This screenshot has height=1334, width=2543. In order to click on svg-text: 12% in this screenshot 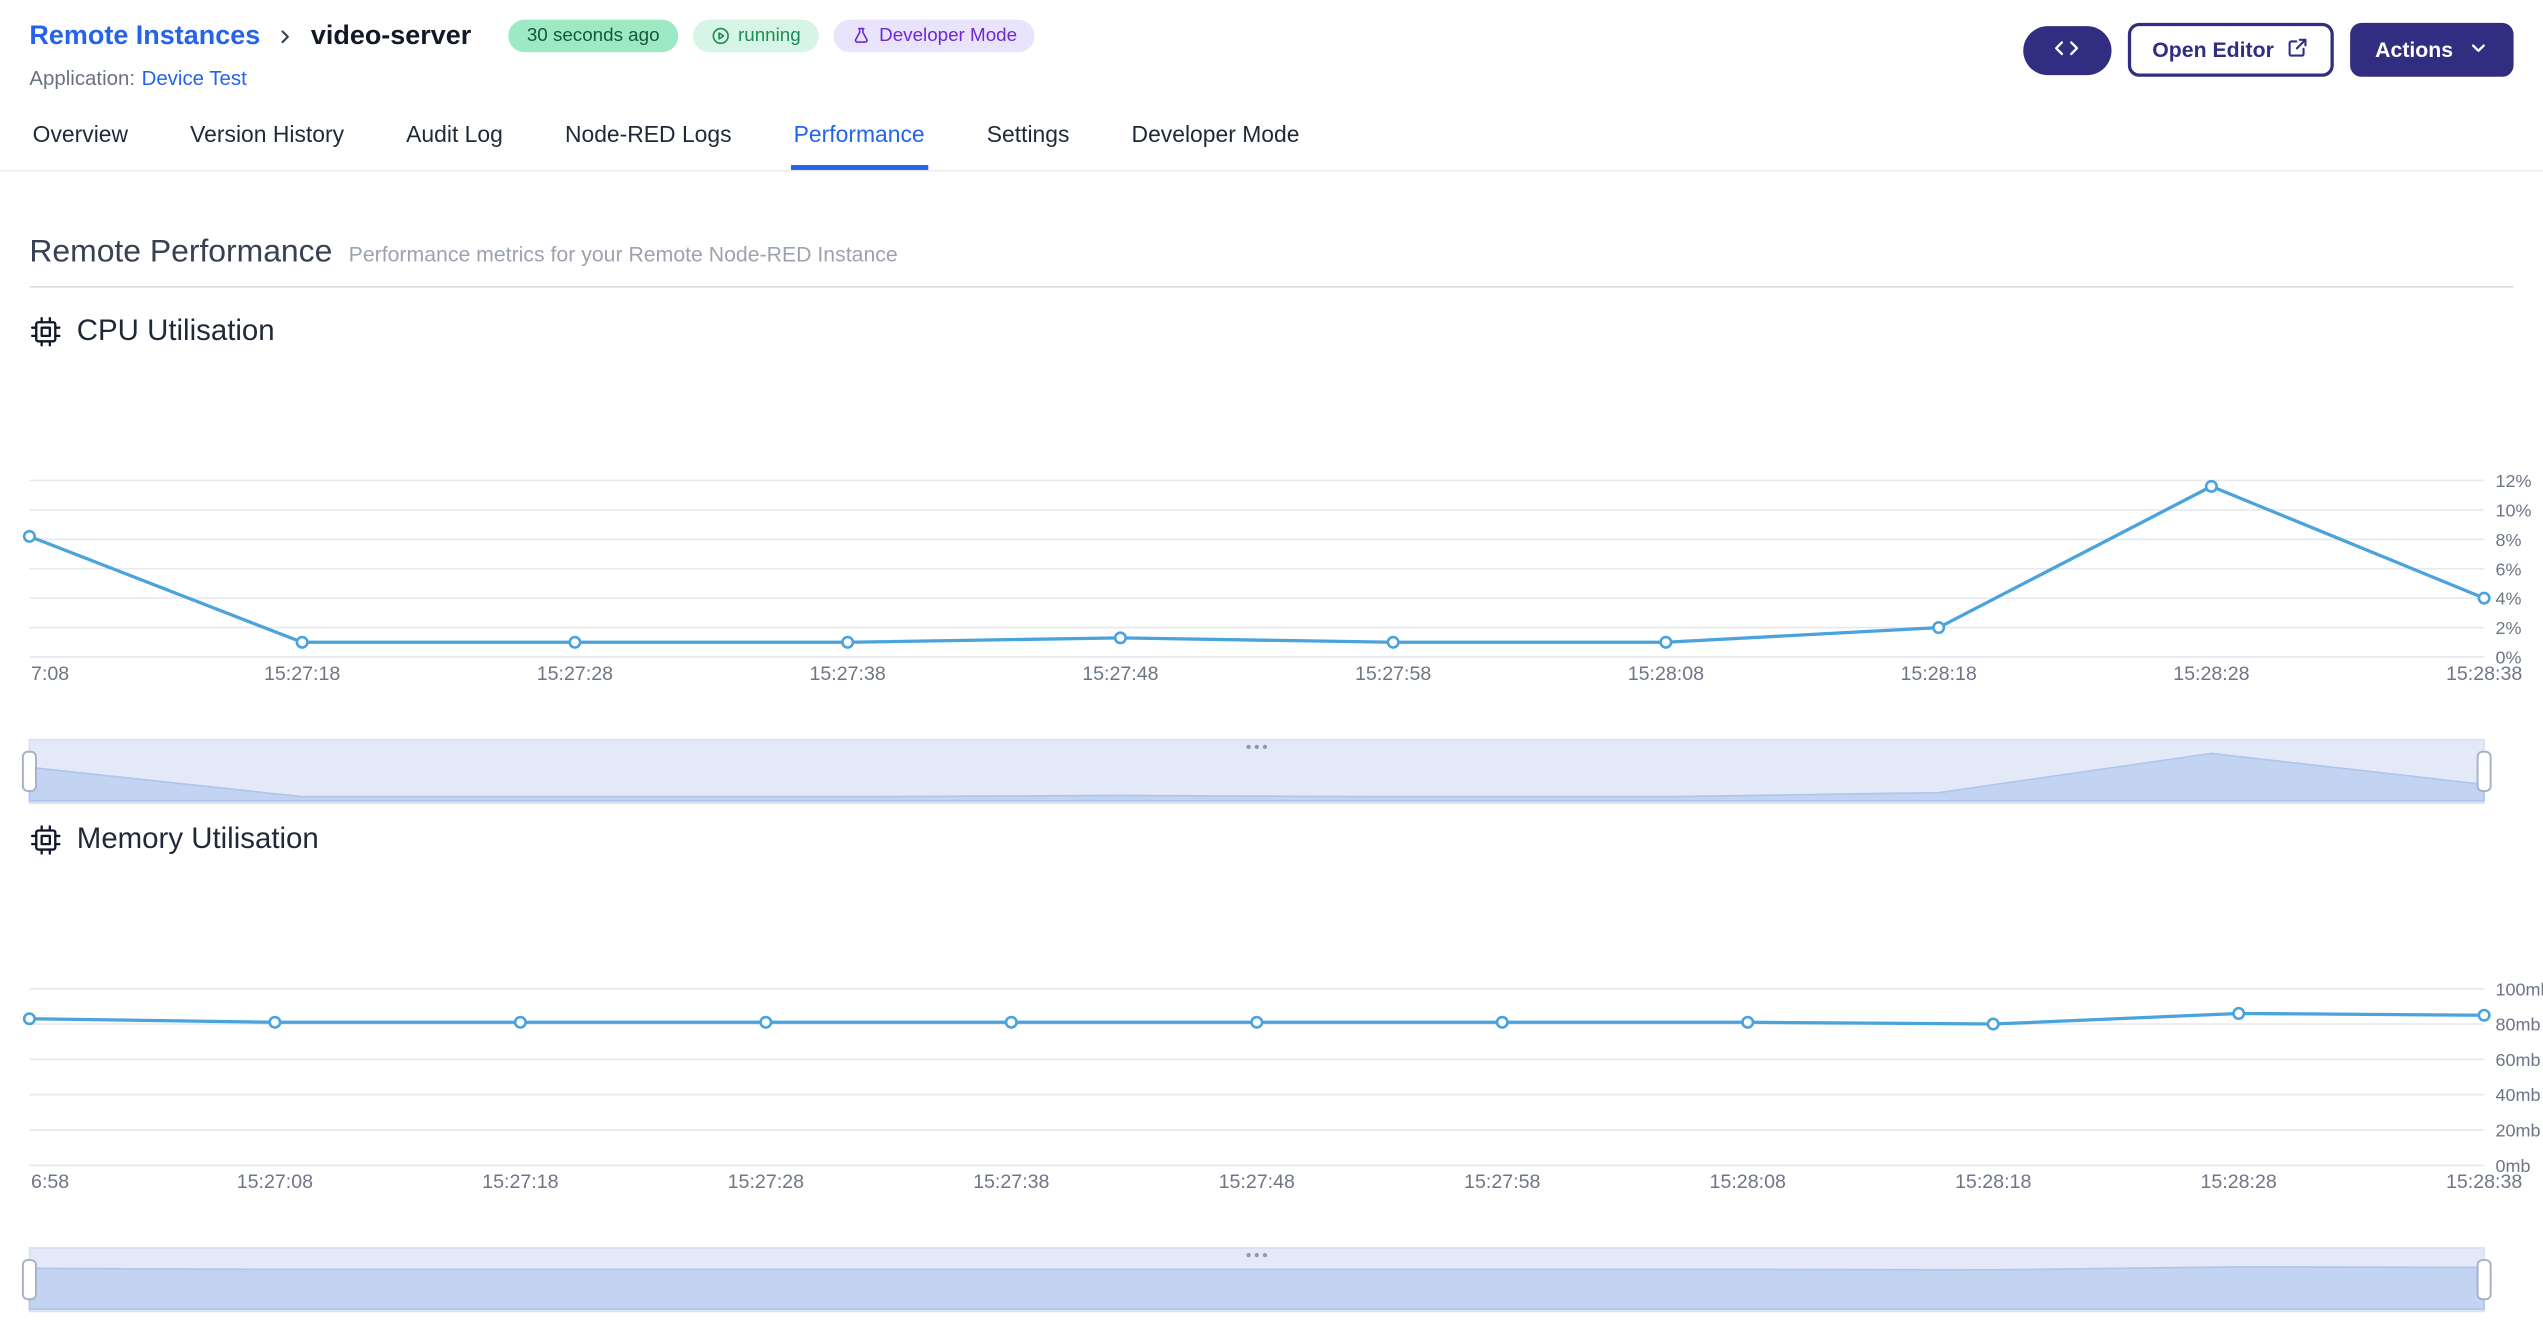, I will do `click(2514, 481)`.